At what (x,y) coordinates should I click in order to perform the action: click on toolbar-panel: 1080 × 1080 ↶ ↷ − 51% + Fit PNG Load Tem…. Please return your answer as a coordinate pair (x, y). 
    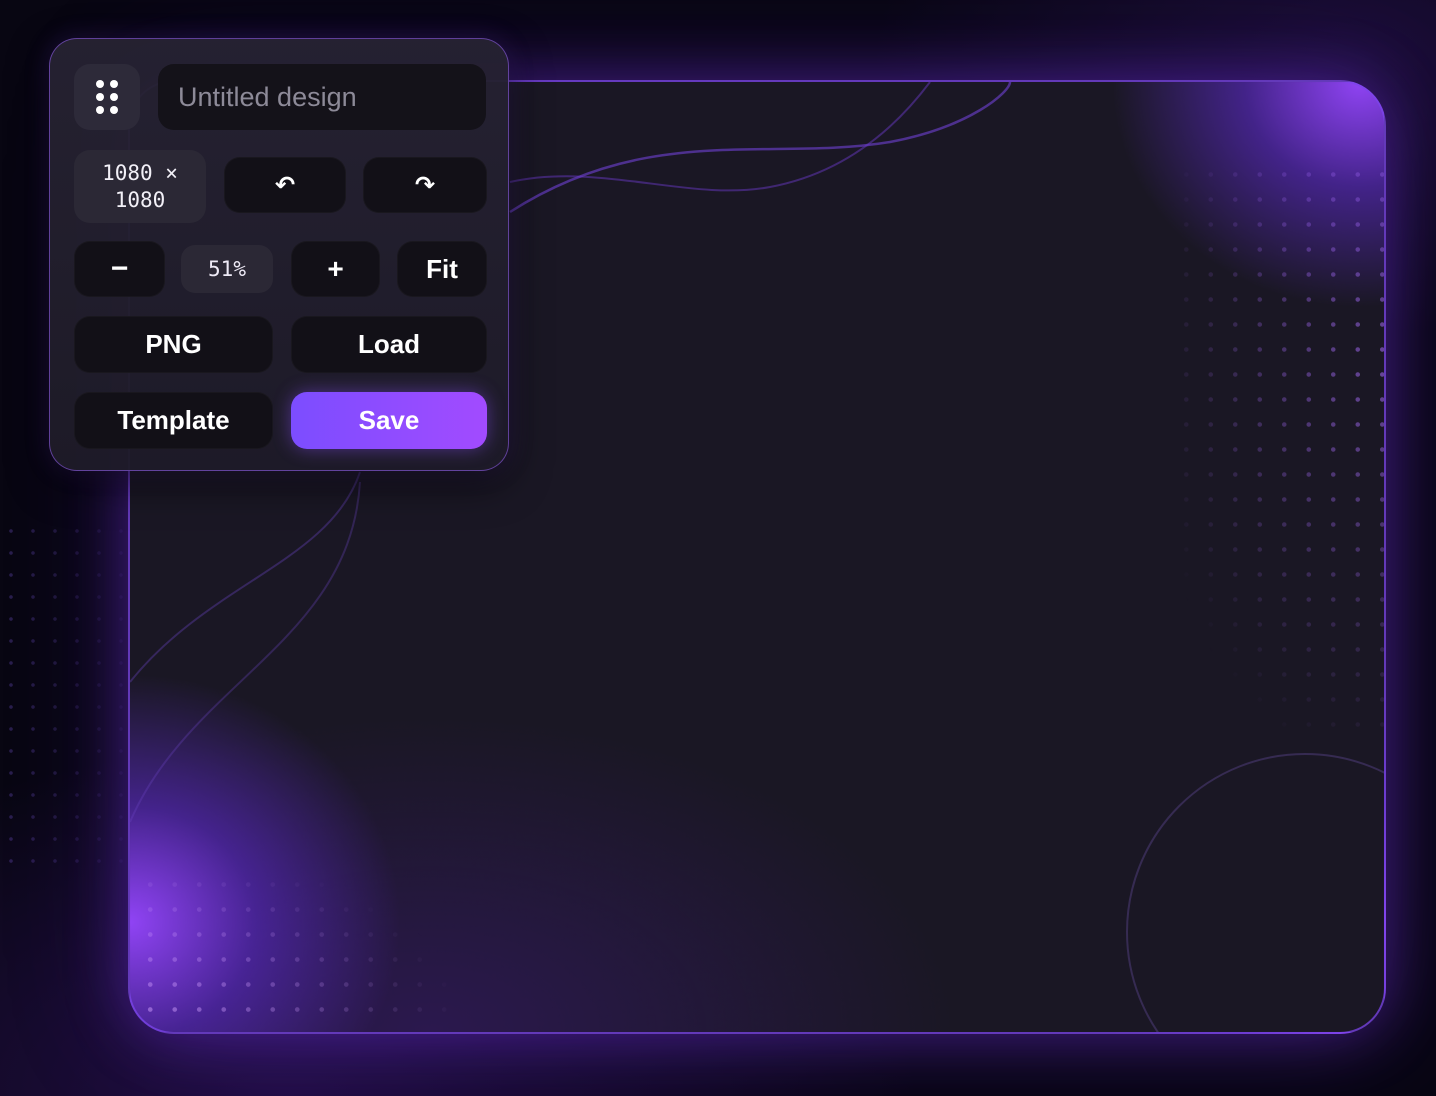
    Looking at the image, I should click on (279, 254).